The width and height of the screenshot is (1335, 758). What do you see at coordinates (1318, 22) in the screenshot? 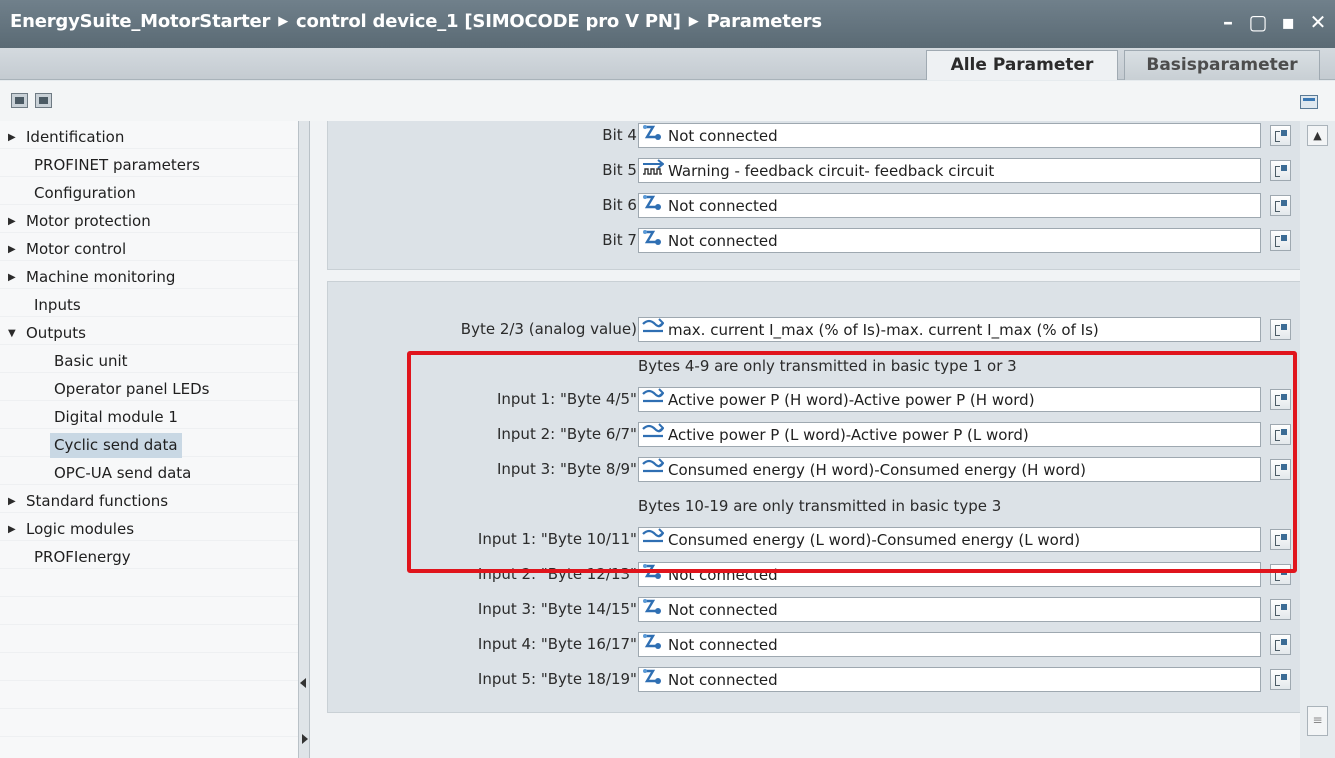
I see `close-icon: ✕` at bounding box center [1318, 22].